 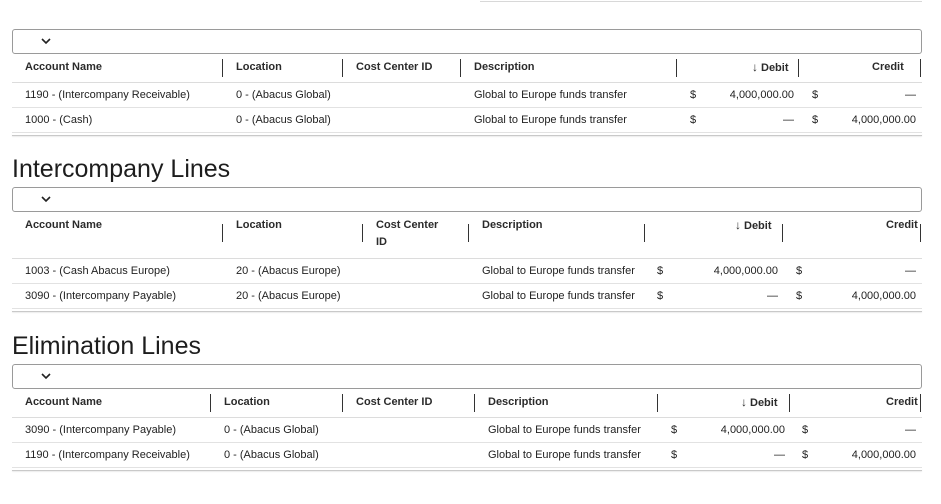 What do you see at coordinates (97, 271) in the screenshot?
I see `cell-account: 1003 - (Cash Abacus Europe)` at bounding box center [97, 271].